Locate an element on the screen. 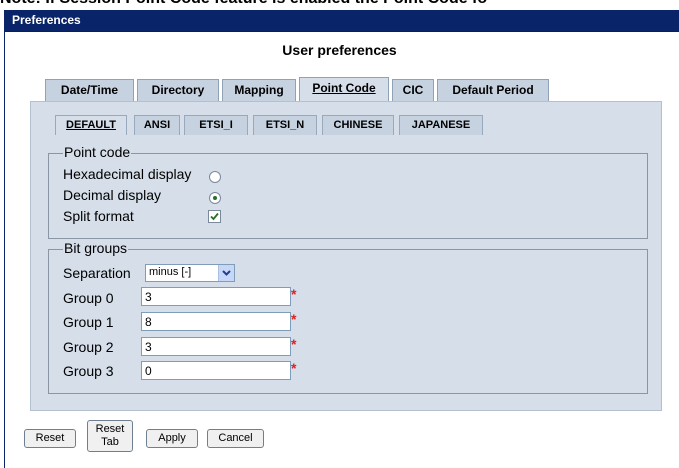  tab-date-time: Date/Time is located at coordinates (89, 90).